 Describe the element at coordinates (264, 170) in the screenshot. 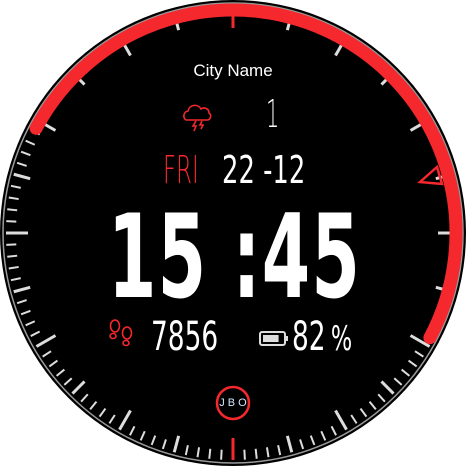

I see `date-day-month: 22 -12` at that location.